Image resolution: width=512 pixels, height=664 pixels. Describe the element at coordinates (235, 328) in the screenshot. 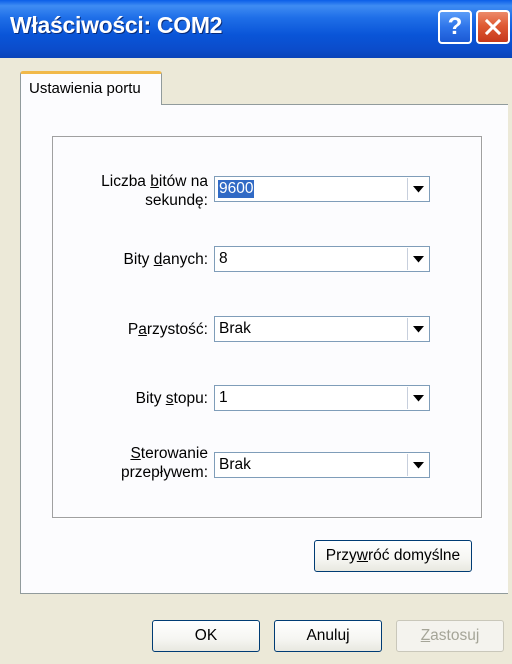

I see `parity-value: Brak` at that location.